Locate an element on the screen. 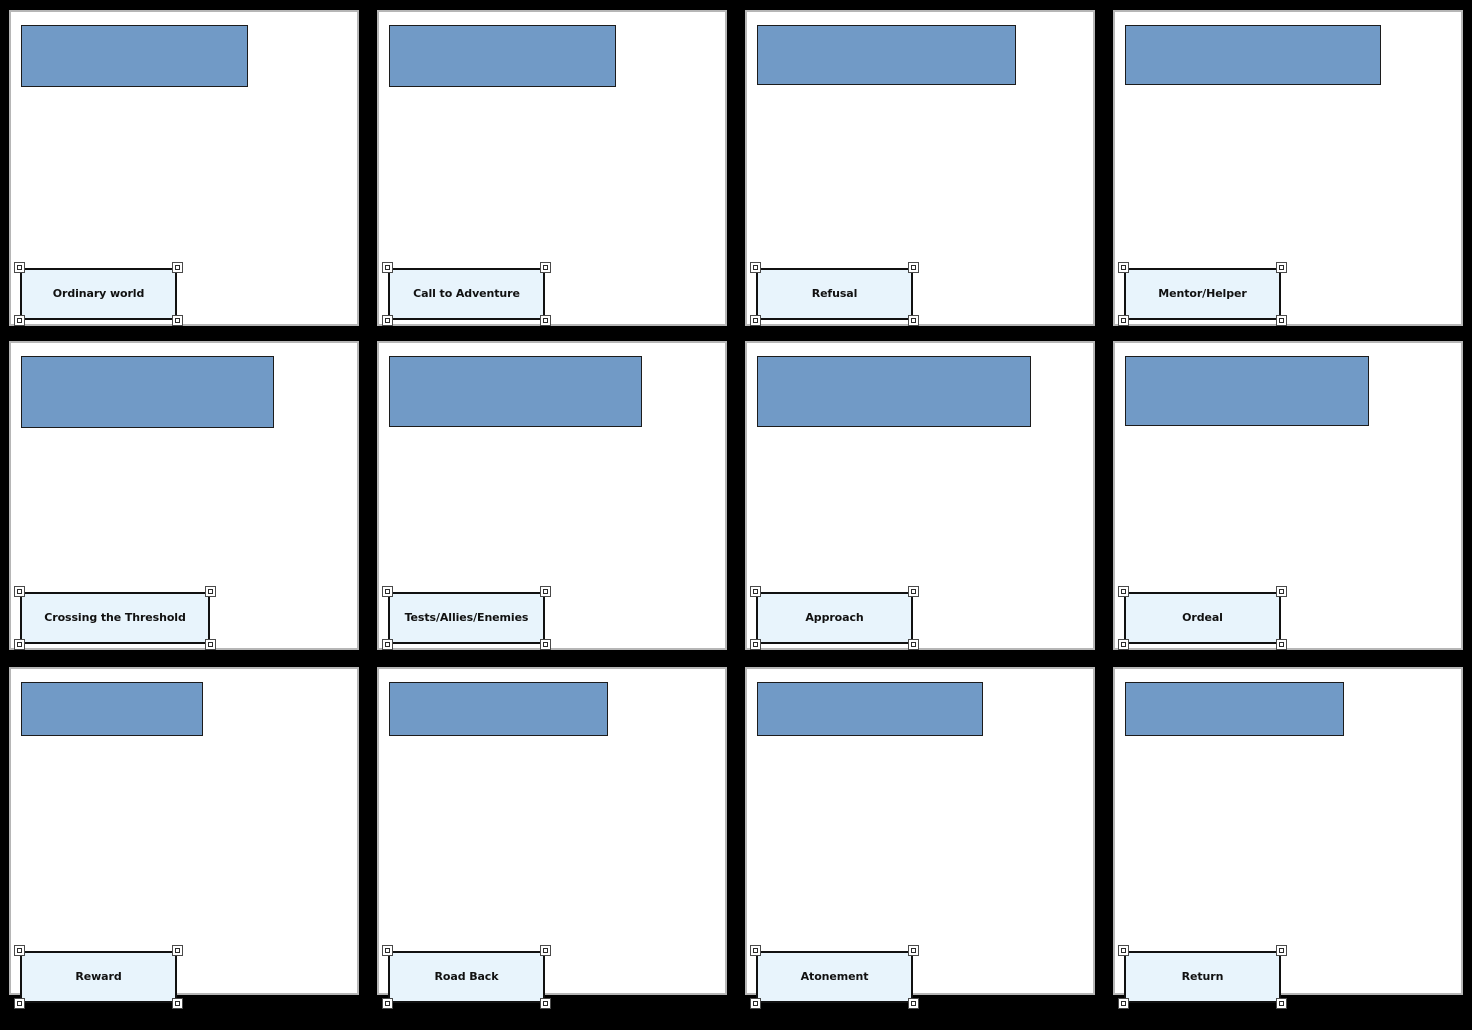 The height and width of the screenshot is (1030, 1472). caption-box: Crossing the Threshold is located at coordinates (115, 618).